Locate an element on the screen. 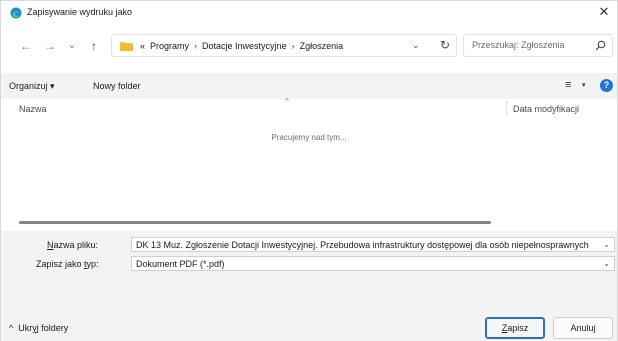 The image size is (618, 341). view-dropdown-icon: ▾ is located at coordinates (584, 85).